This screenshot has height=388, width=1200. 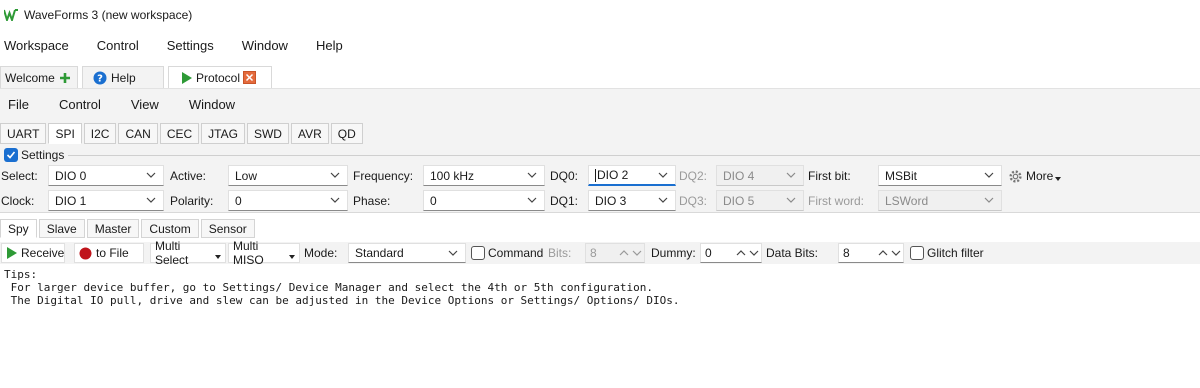 What do you see at coordinates (250, 77) in the screenshot?
I see `close-icon` at bounding box center [250, 77].